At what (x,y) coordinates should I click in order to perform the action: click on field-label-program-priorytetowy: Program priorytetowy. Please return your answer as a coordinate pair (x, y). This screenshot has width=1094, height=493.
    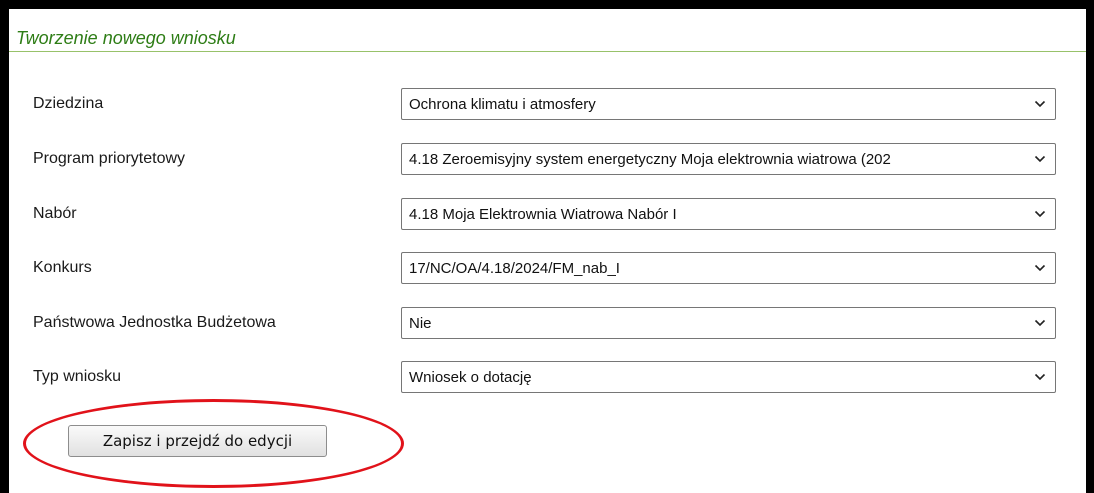
    Looking at the image, I should click on (109, 158).